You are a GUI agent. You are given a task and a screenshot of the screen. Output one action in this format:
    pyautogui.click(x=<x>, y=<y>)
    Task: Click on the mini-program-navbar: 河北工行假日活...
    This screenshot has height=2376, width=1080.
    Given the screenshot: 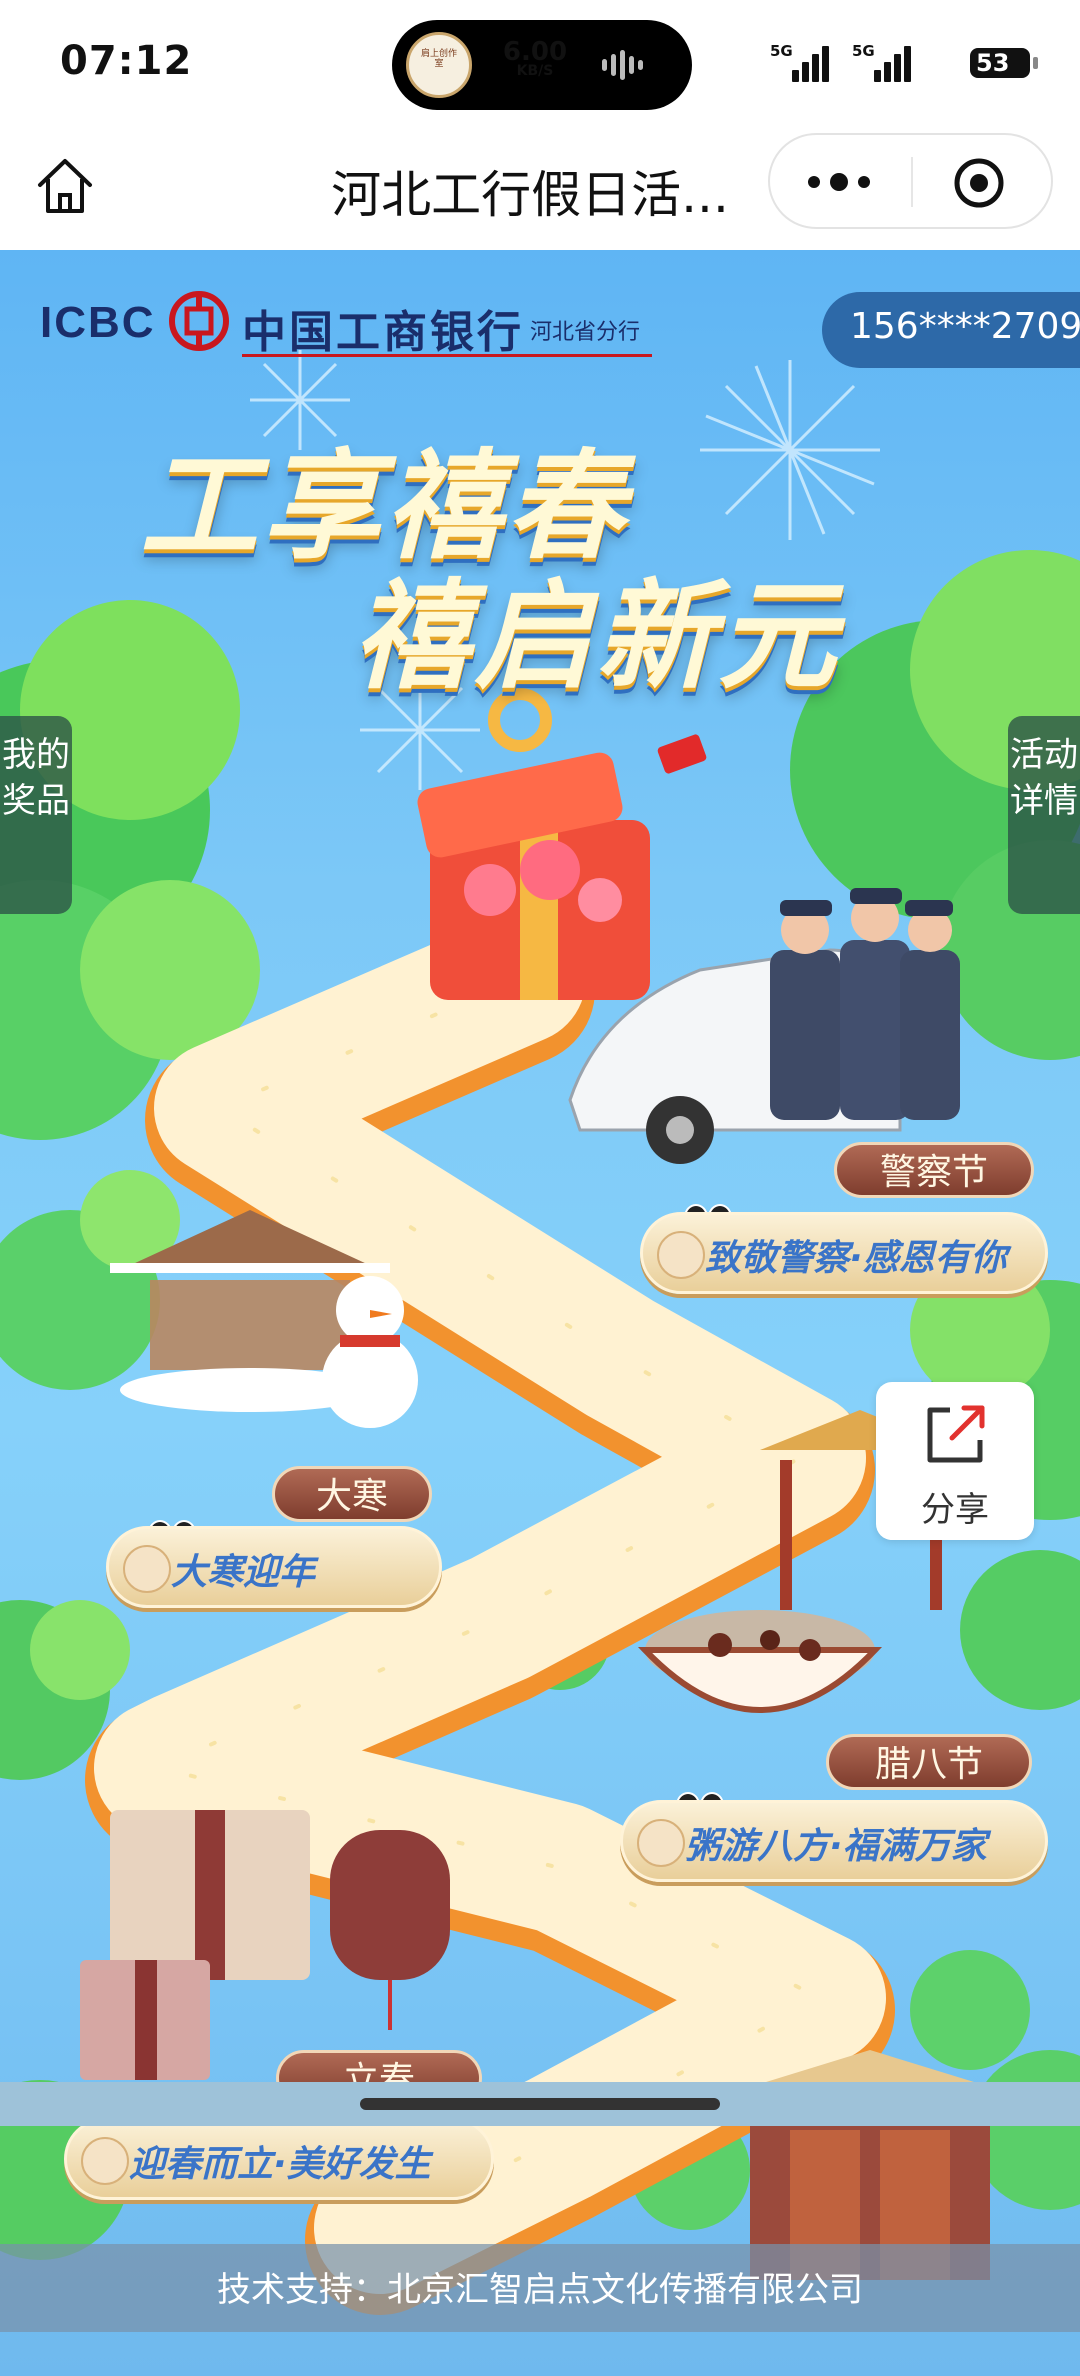 What is the action you would take?
    pyautogui.click(x=540, y=187)
    